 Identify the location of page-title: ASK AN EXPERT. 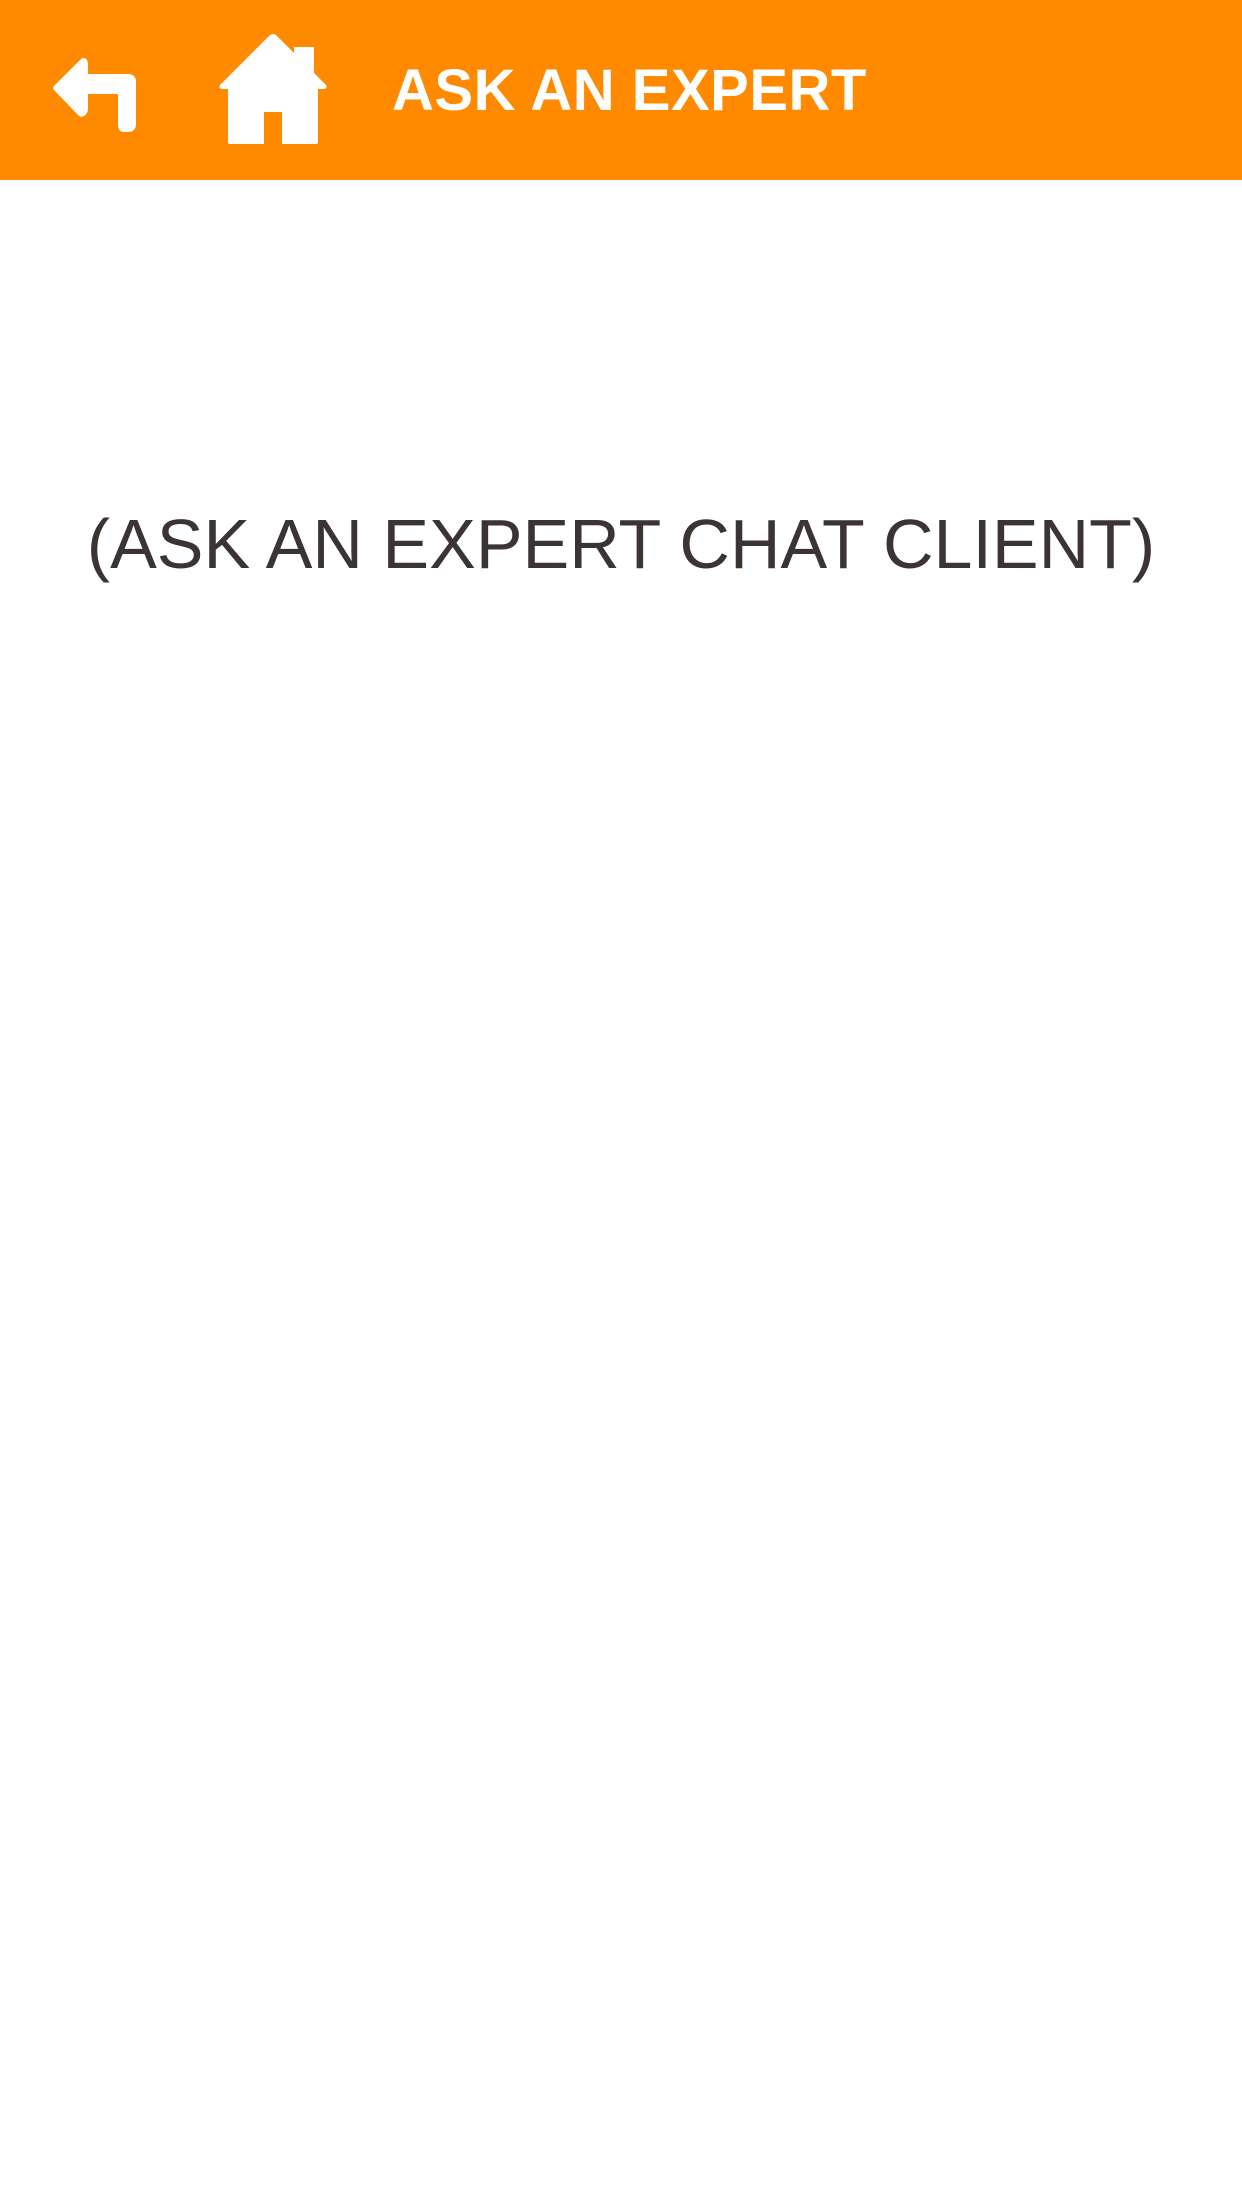
(629, 90).